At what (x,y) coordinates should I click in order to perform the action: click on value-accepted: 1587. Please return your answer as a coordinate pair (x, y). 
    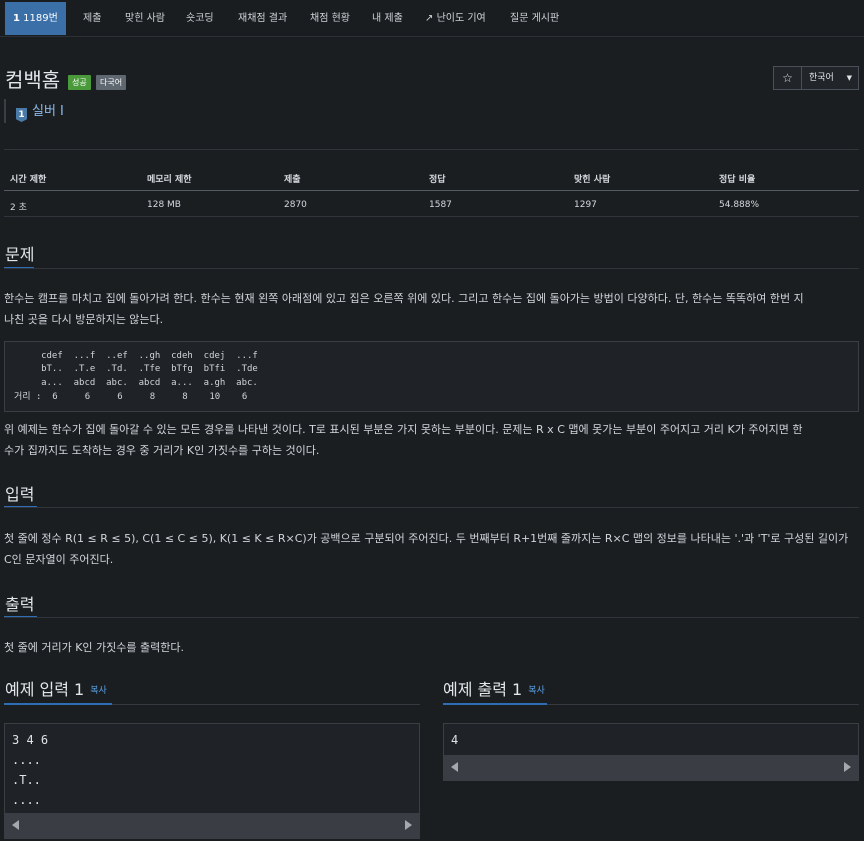
    Looking at the image, I should click on (440, 205).